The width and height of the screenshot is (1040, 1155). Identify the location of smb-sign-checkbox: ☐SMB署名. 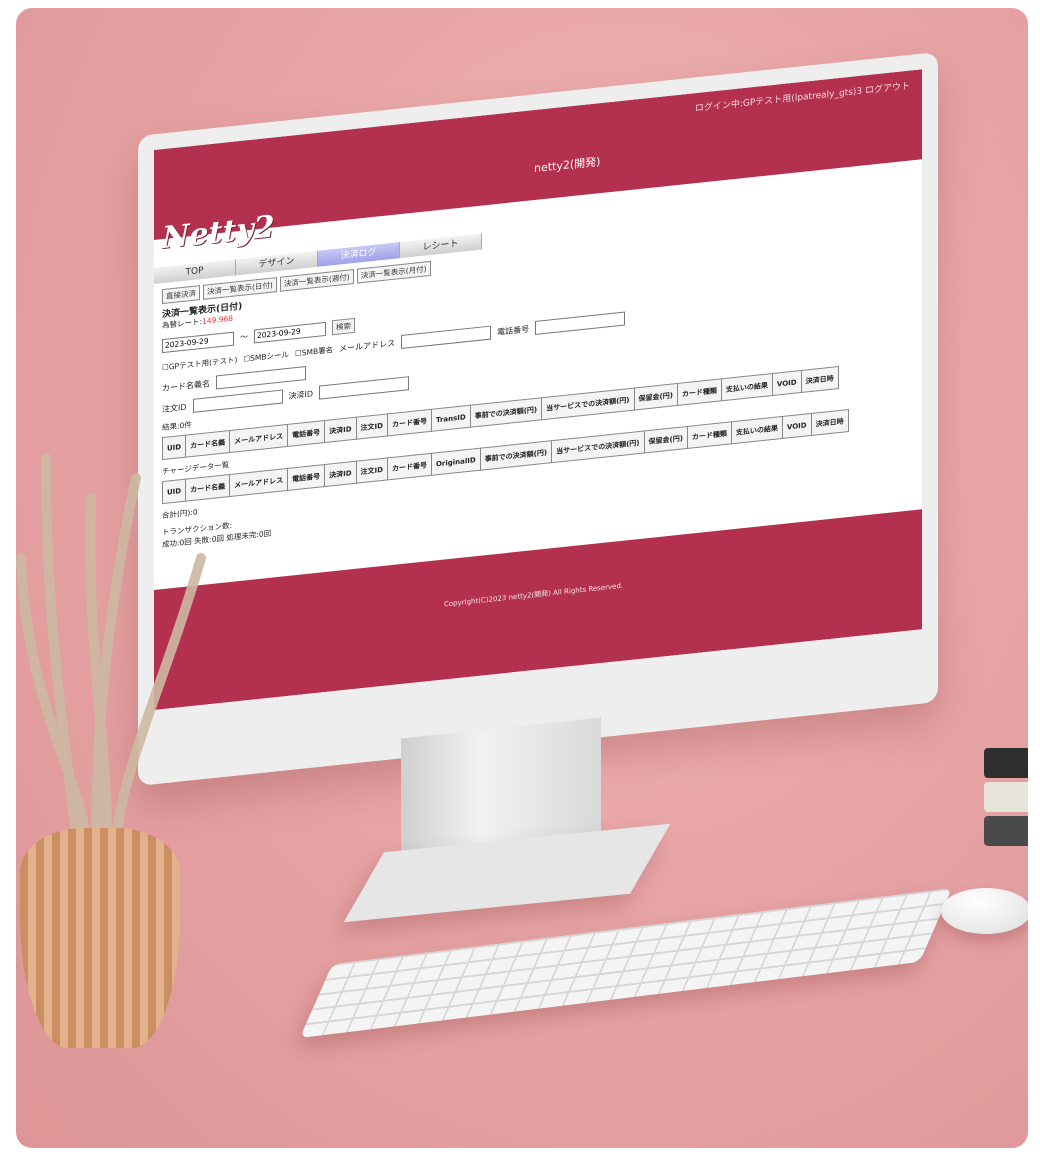
(314, 351).